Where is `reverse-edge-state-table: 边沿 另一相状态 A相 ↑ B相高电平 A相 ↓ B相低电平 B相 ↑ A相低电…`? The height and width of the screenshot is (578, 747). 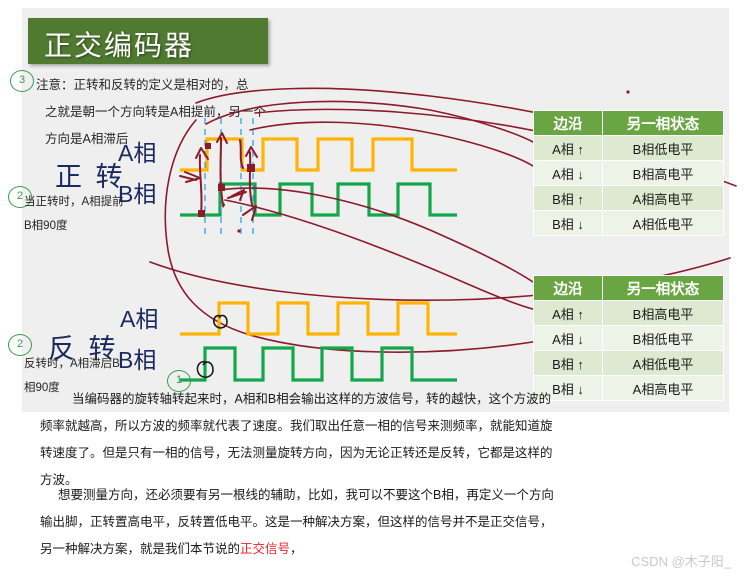 reverse-edge-state-table: 边沿 另一相状态 A相 ↑ B相高电平 A相 ↓ B相低电平 B相 ↑ A相低电… is located at coordinates (628, 338).